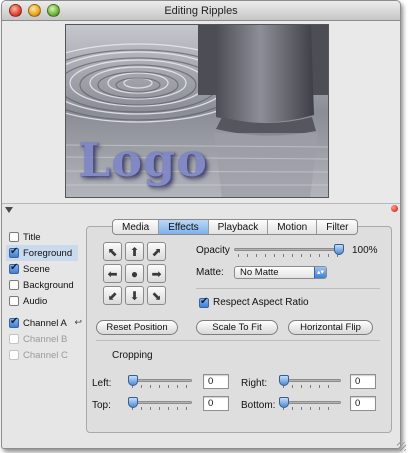 The image size is (408, 453). Describe the element at coordinates (365, 250) in the screenshot. I see `opacity-value: 100%` at that location.